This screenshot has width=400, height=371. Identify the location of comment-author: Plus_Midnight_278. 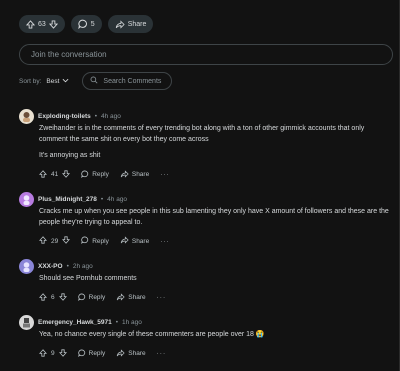
(67, 199).